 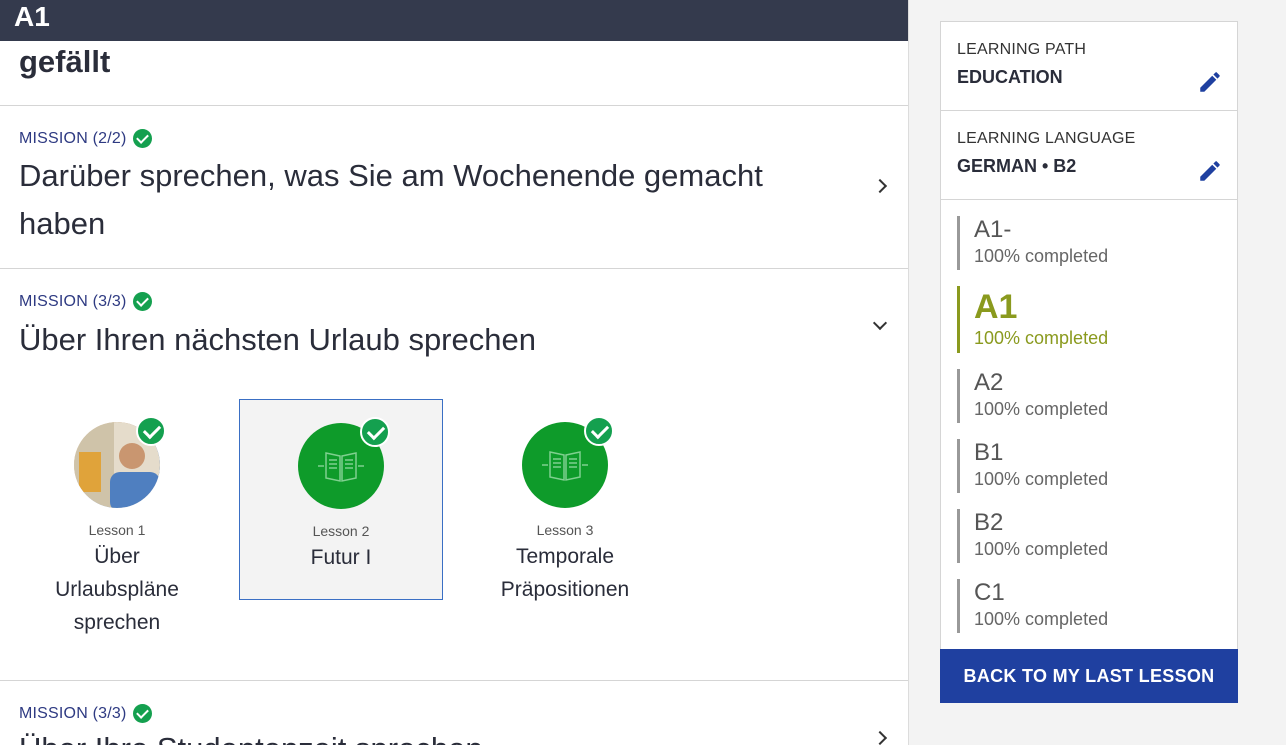 What do you see at coordinates (1089, 396) in the screenshot?
I see `level-item-a2: A2 100% completed` at bounding box center [1089, 396].